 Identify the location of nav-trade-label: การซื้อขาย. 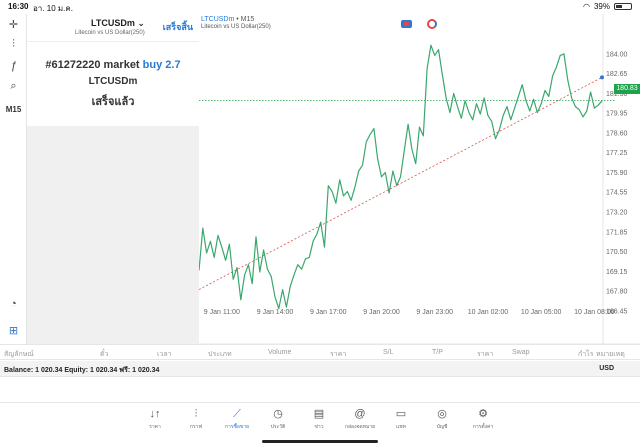
(237, 427).